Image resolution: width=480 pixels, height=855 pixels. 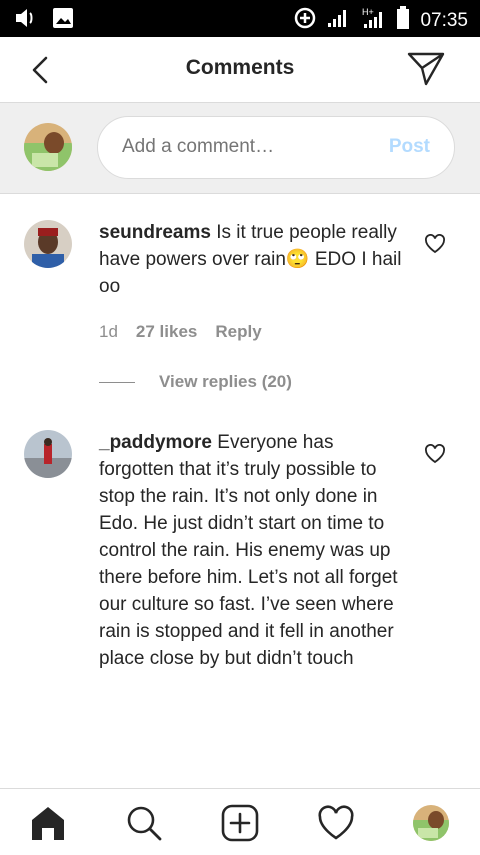 What do you see at coordinates (166, 332) in the screenshot?
I see `comment-likes: 27 likes` at bounding box center [166, 332].